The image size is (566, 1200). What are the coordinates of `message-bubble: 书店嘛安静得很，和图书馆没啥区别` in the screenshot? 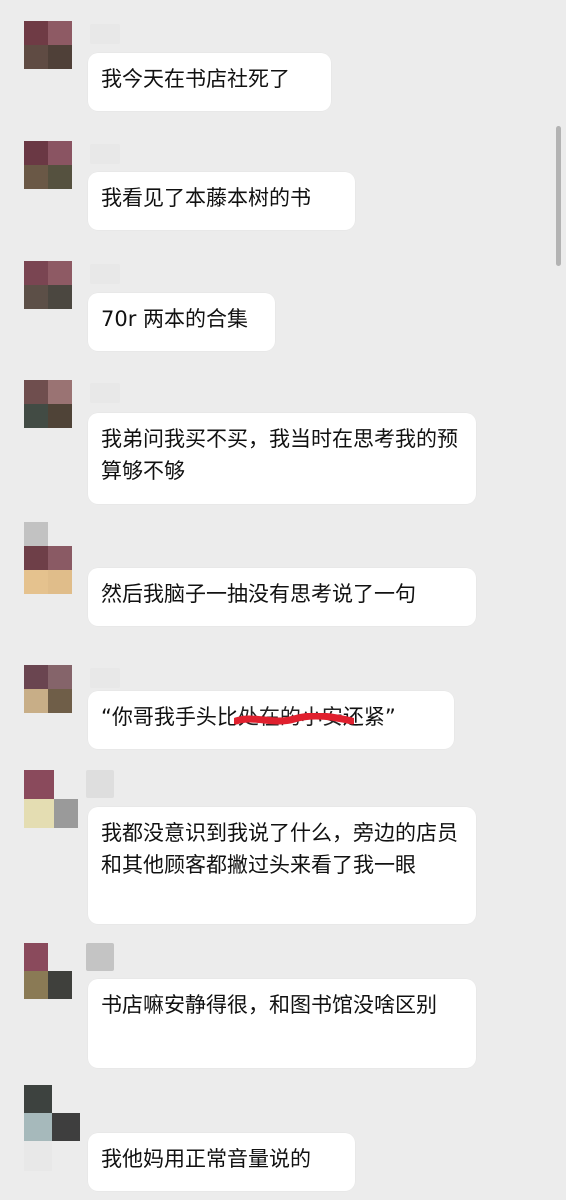 It's located at (282, 1023).